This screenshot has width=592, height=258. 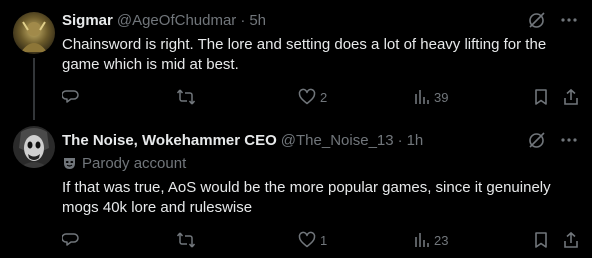 I want to click on author-name: The Noise, Wokehammer CEO, so click(x=169, y=140).